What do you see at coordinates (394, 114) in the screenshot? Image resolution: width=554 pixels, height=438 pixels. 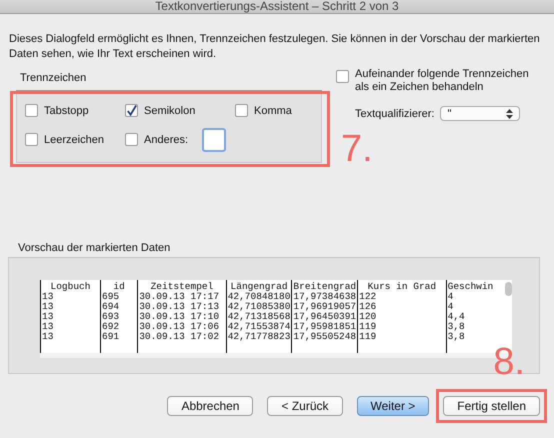 I see `qualifier-label: Textqualifizierer:` at bounding box center [394, 114].